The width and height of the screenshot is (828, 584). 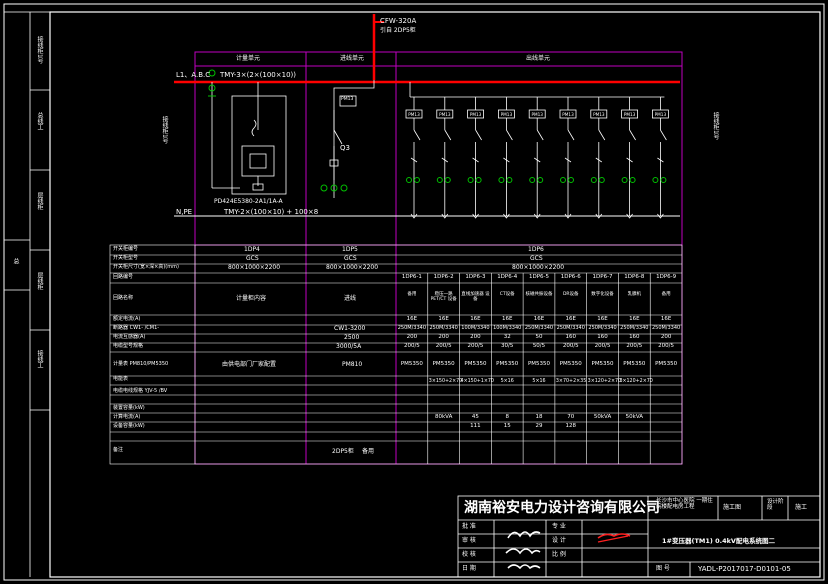 I want to click on cell-circuits: 1DP6-2, so click(x=443, y=277).